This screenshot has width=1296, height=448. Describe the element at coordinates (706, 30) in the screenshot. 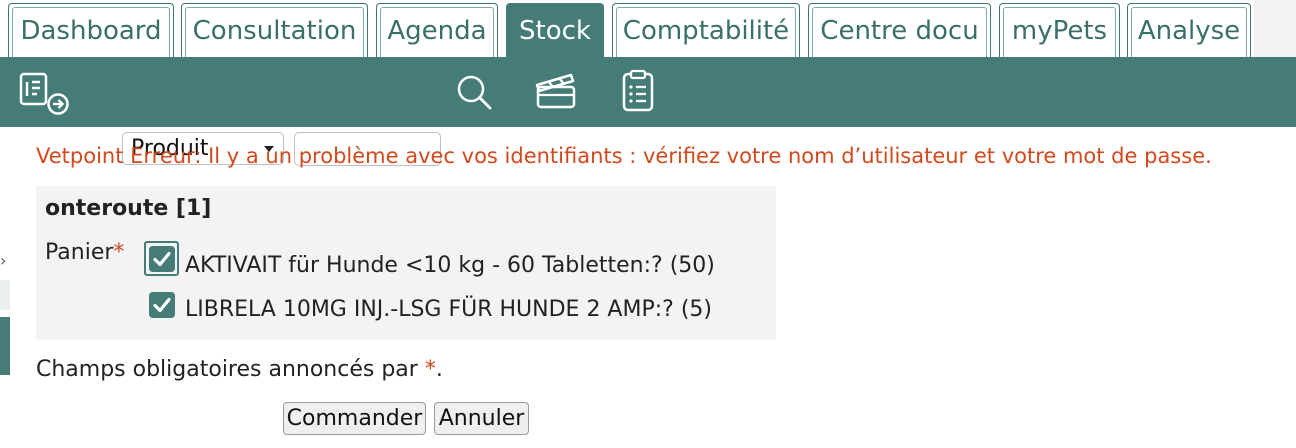

I see `tab-comptabilite: Comptabilité` at that location.